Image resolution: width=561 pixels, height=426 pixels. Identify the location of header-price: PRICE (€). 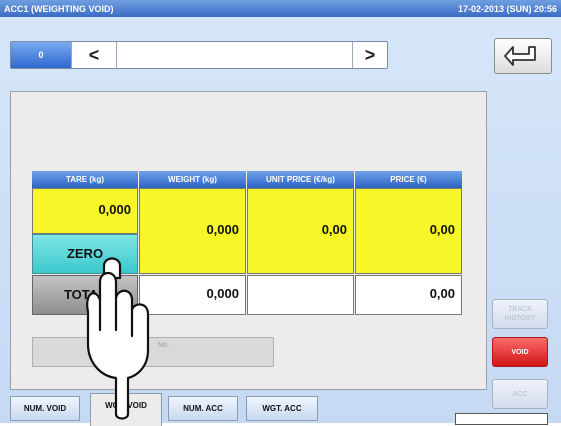
(408, 179).